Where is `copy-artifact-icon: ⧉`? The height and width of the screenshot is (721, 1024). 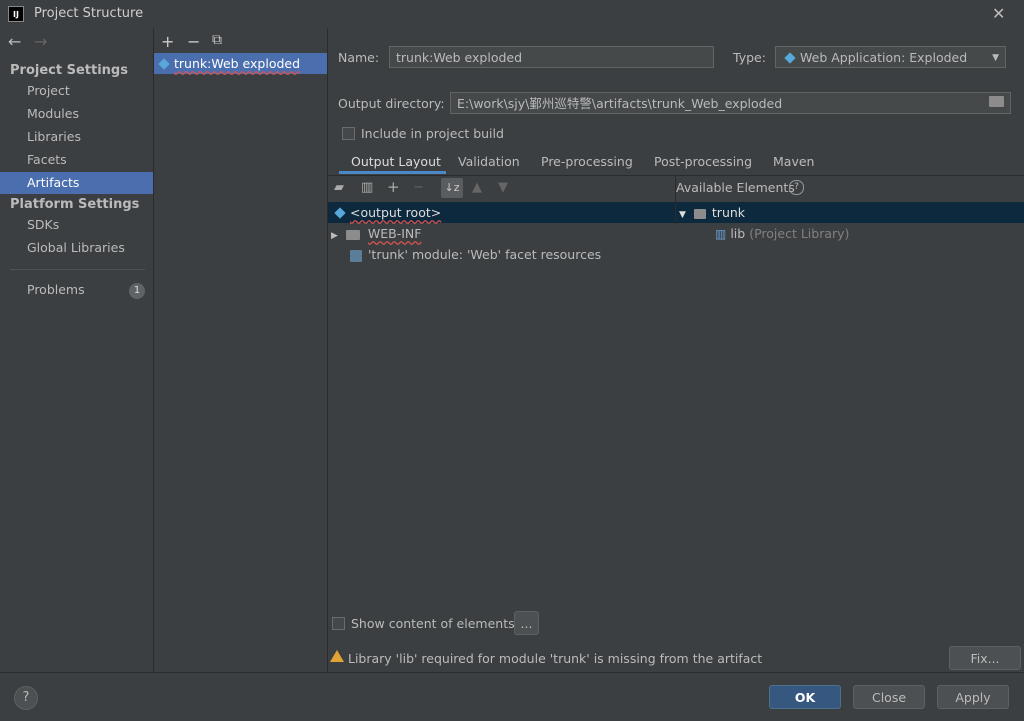
copy-artifact-icon: ⧉ is located at coordinates (217, 40).